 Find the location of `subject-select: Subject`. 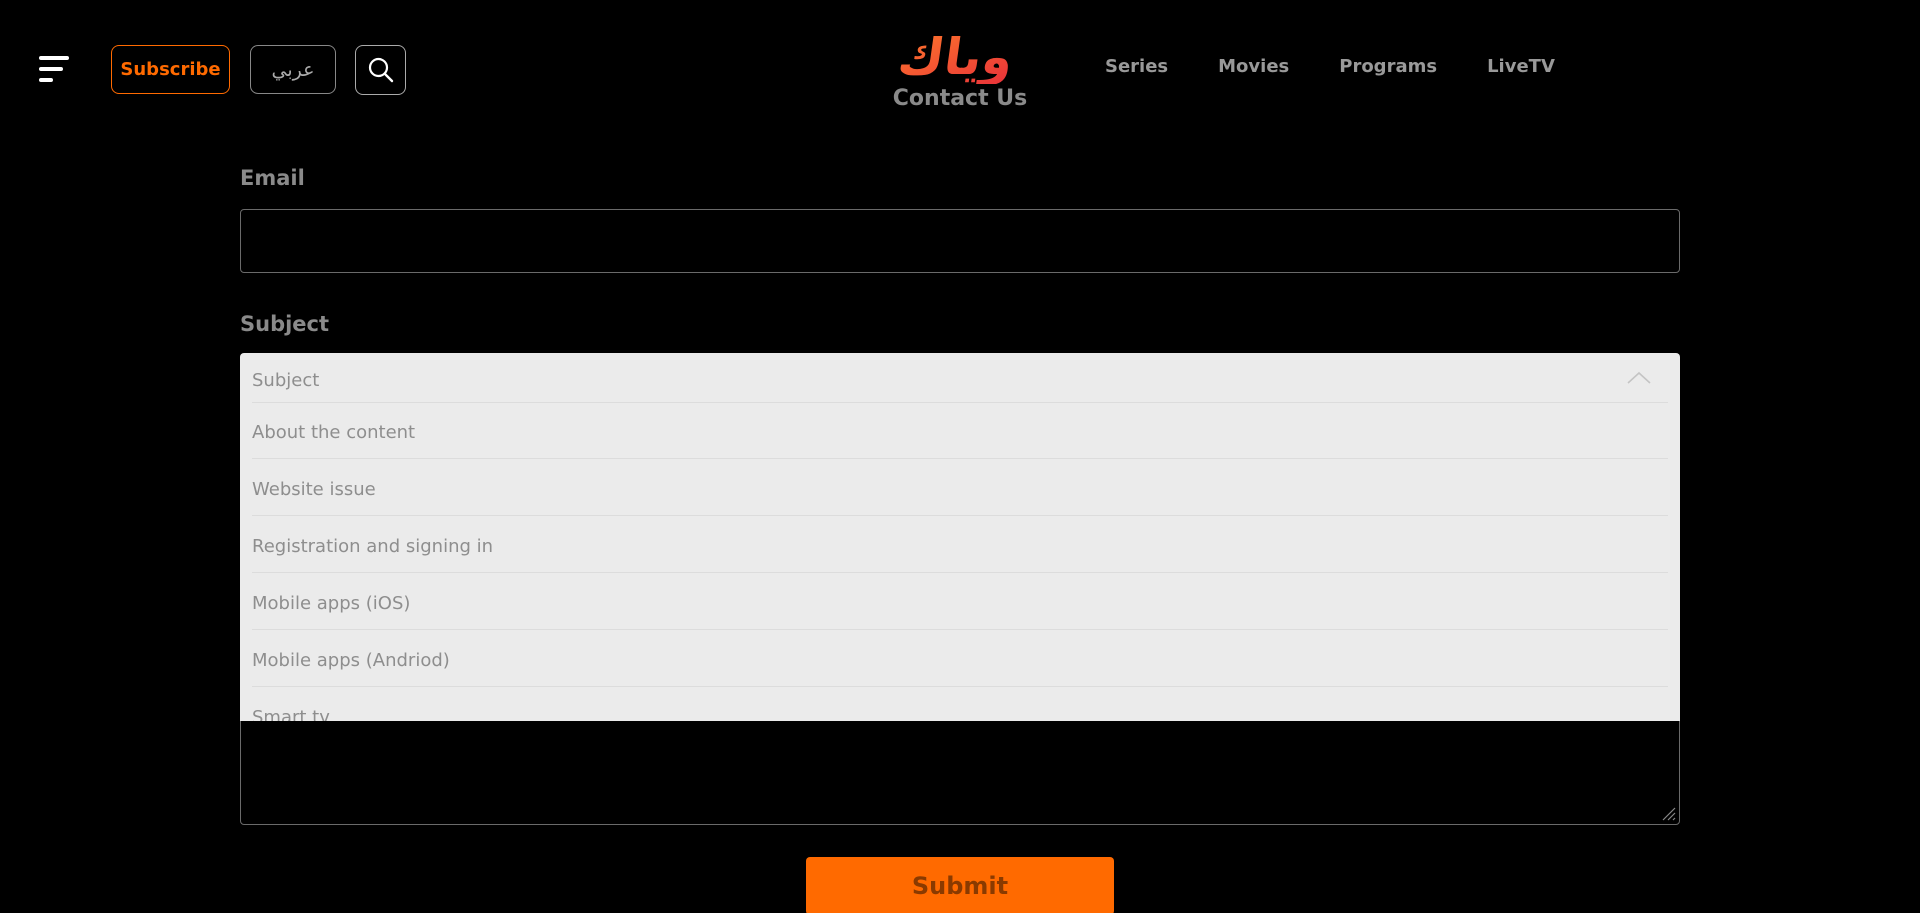

subject-select: Subject is located at coordinates (960, 378).